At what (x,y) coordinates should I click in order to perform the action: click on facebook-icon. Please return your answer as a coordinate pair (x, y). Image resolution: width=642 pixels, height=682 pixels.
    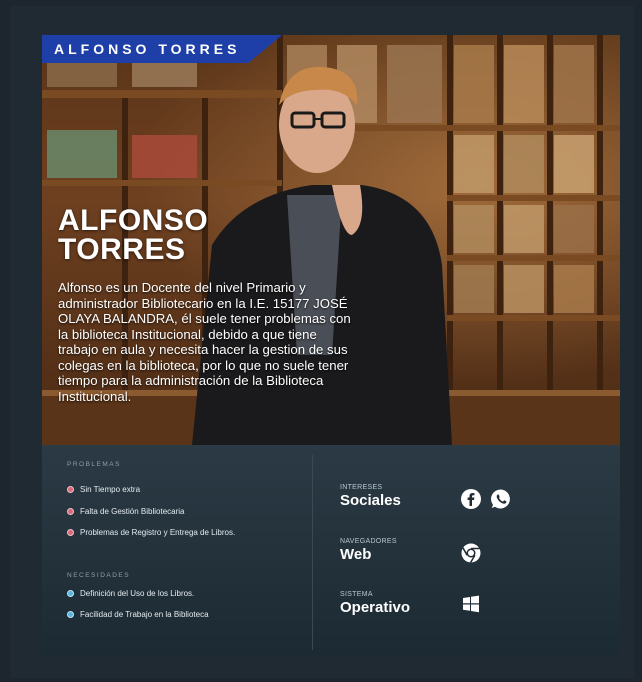
    Looking at the image, I should click on (471, 499).